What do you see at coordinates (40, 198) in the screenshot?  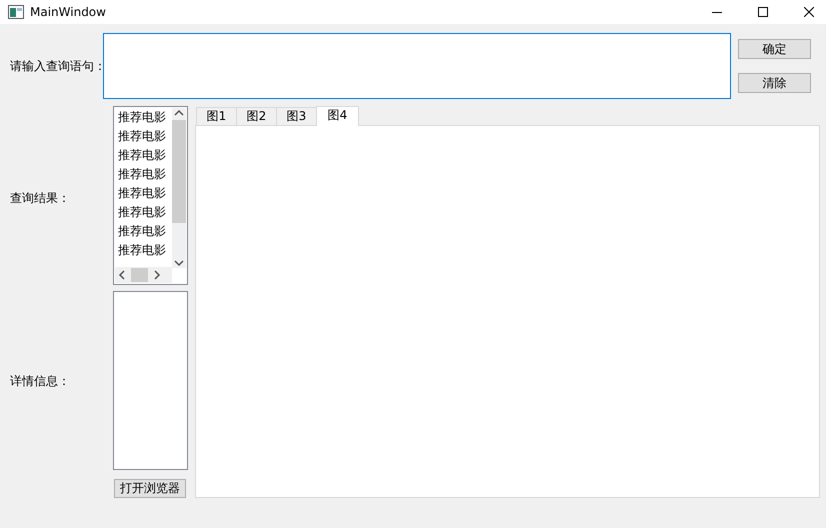 I see `results-label: 查询结果：` at bounding box center [40, 198].